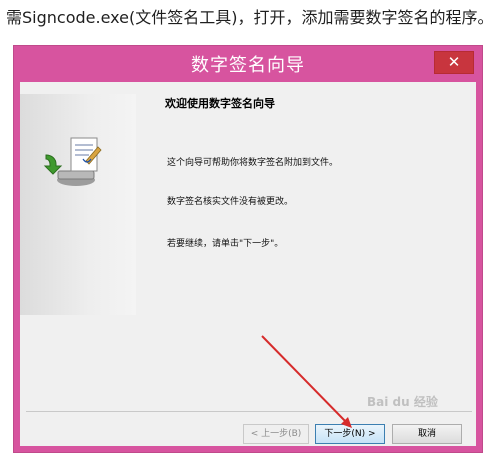 The width and height of the screenshot is (499, 465). What do you see at coordinates (402, 402) in the screenshot?
I see `baidu-jingyan-watermark: Bai du 经验` at bounding box center [402, 402].